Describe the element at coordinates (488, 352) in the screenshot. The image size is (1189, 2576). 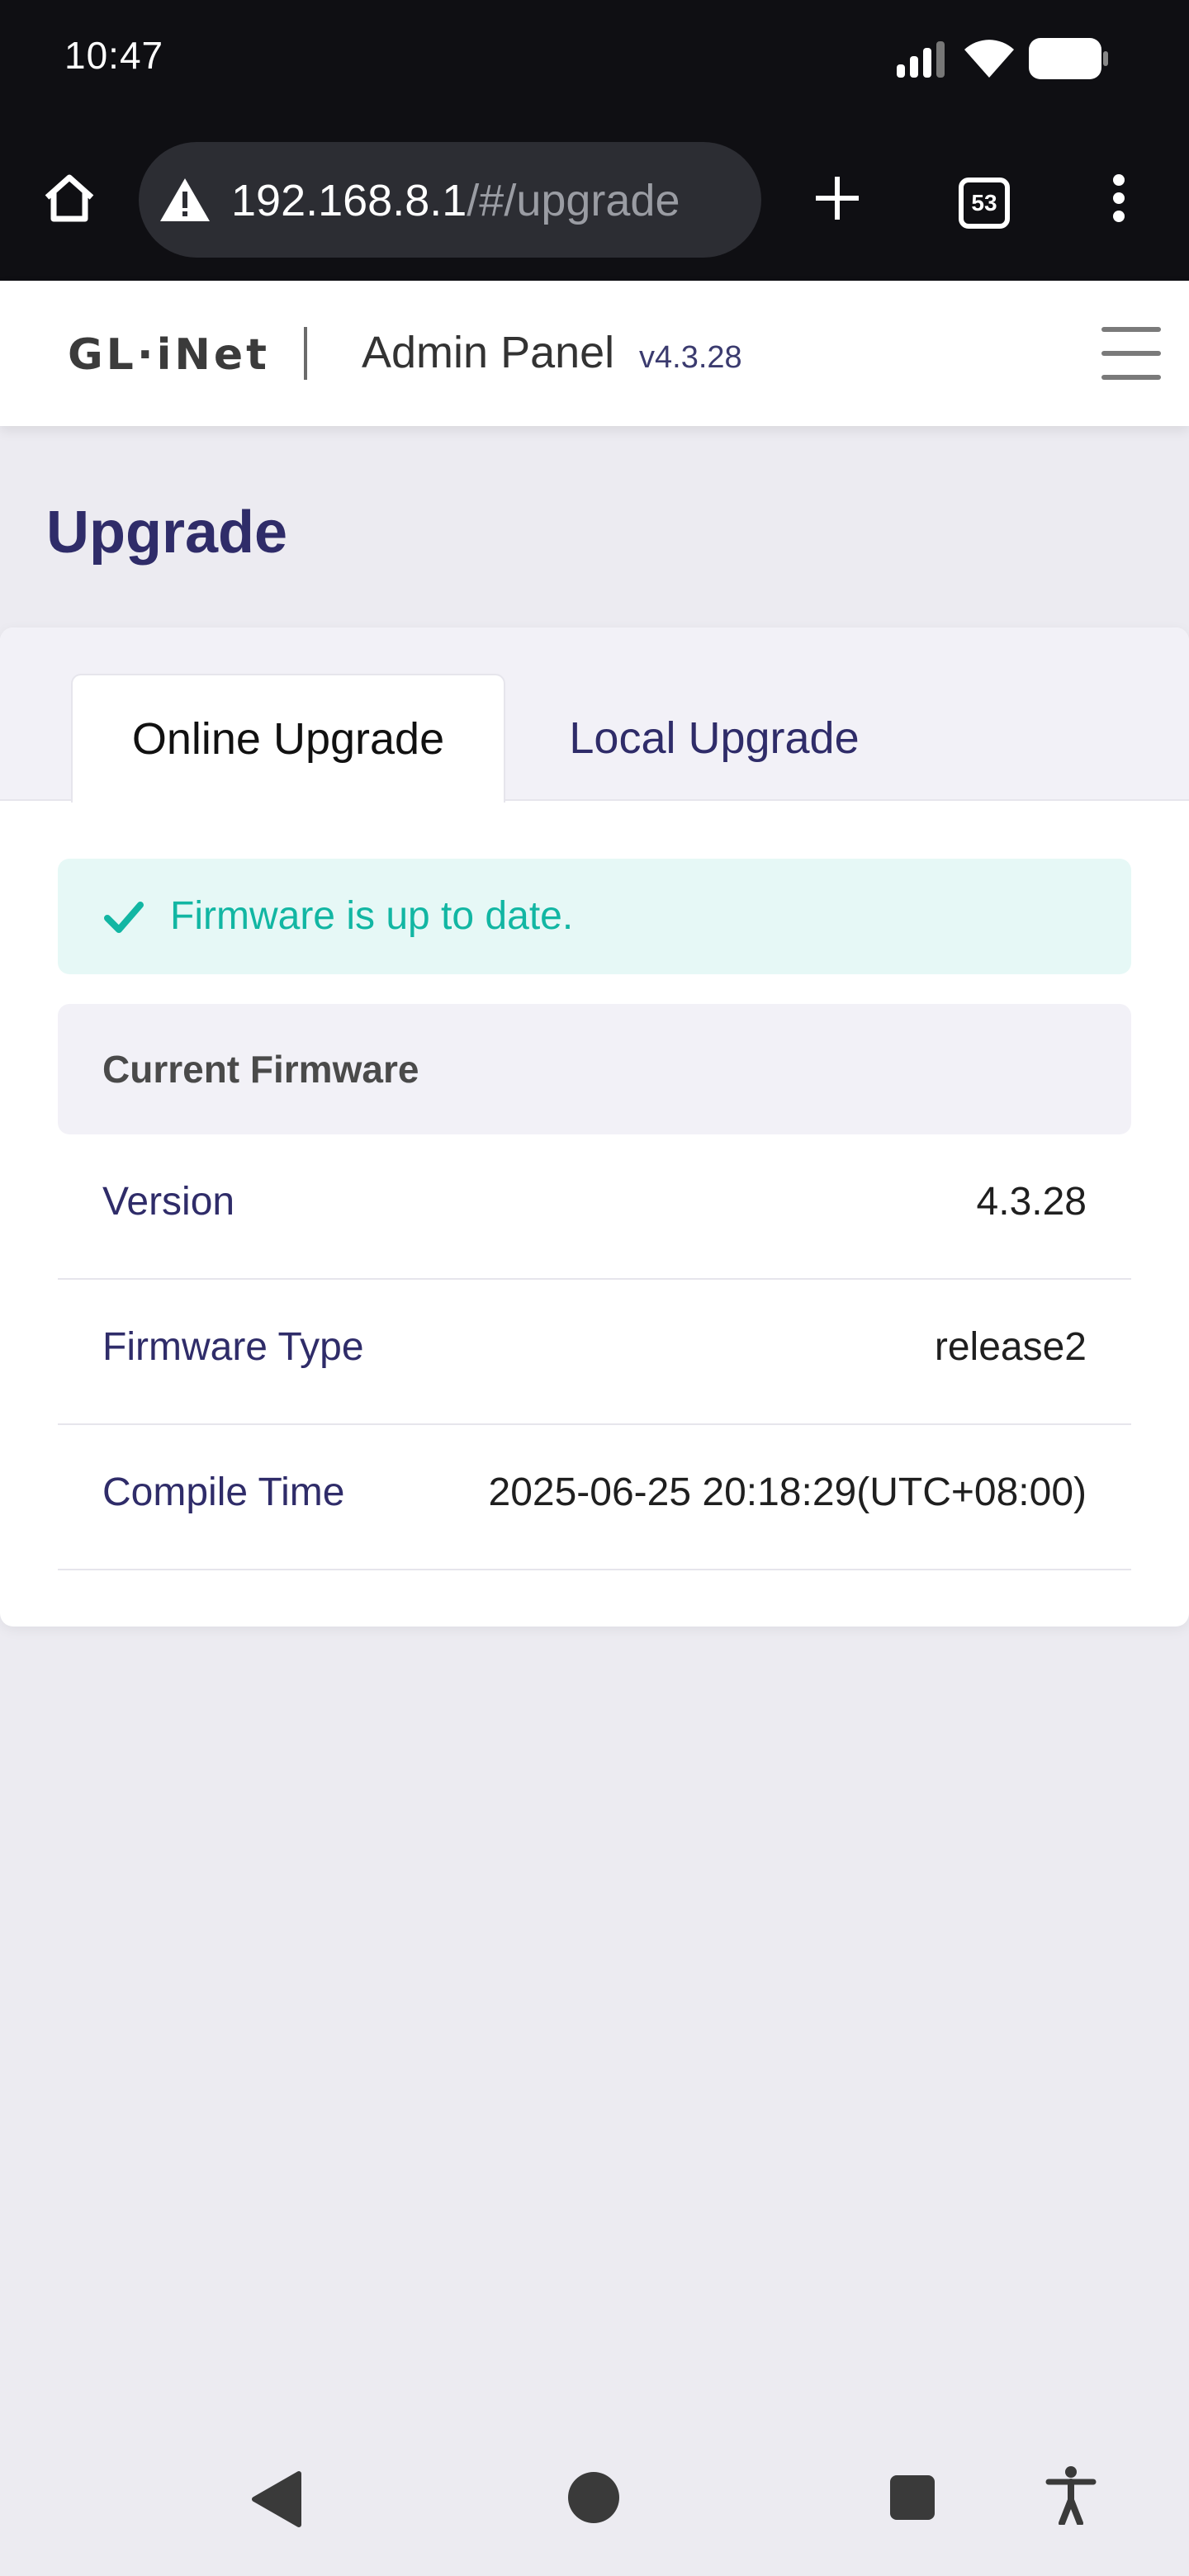
I see `admin-panel-title: Admin Panel` at that location.